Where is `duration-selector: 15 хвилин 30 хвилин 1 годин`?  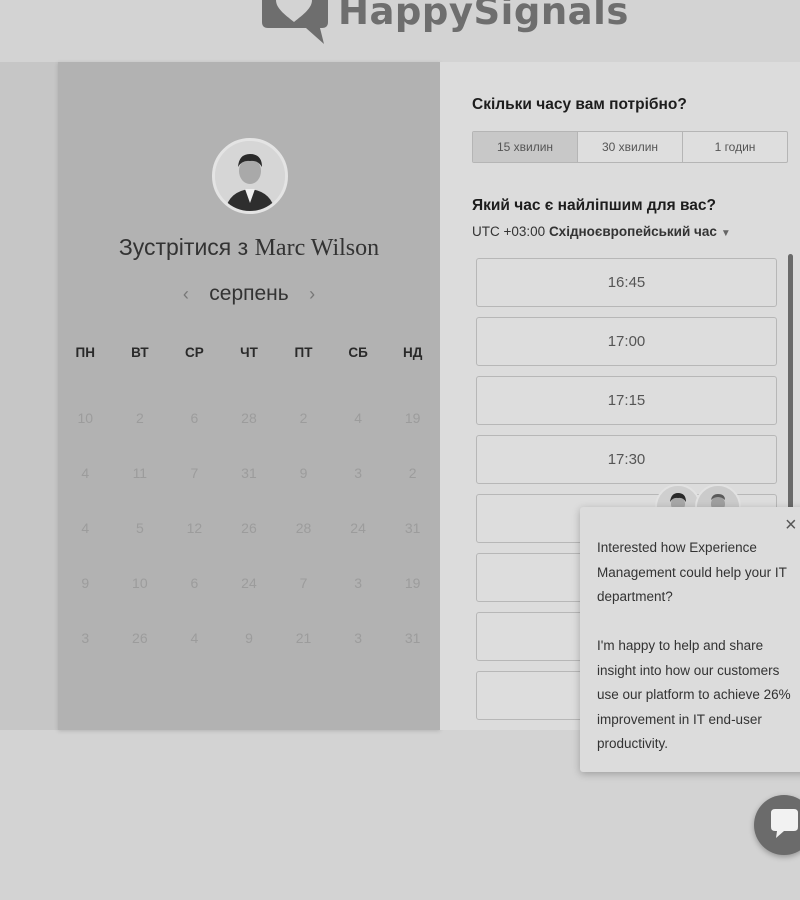
duration-selector: 15 хвилин 30 хвилин 1 годин is located at coordinates (630, 147).